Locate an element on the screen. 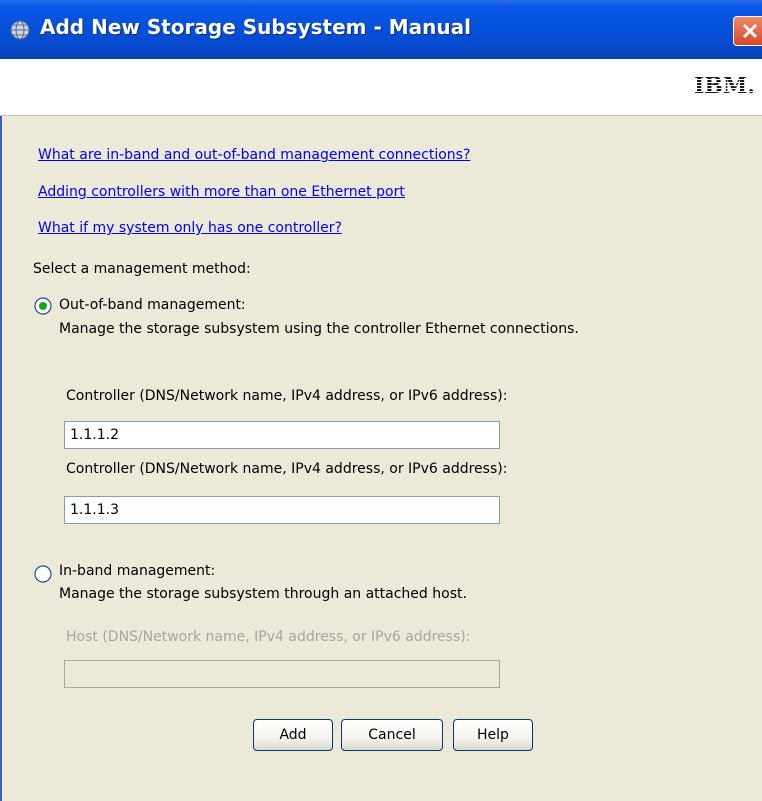 The height and width of the screenshot is (801, 762). svg-text: IBM. is located at coordinates (724, 85).